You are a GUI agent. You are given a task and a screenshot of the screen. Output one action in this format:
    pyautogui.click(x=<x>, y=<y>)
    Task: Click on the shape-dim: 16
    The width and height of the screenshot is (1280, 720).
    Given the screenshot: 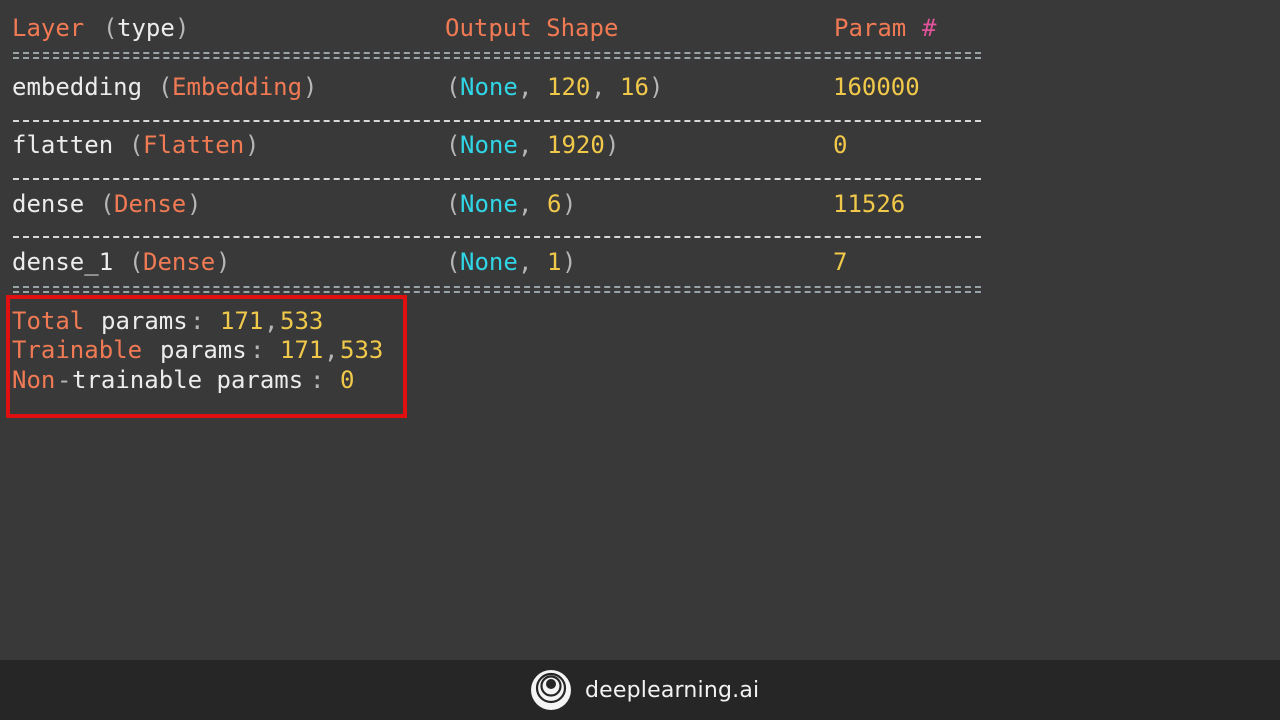 What is the action you would take?
    pyautogui.click(x=634, y=87)
    